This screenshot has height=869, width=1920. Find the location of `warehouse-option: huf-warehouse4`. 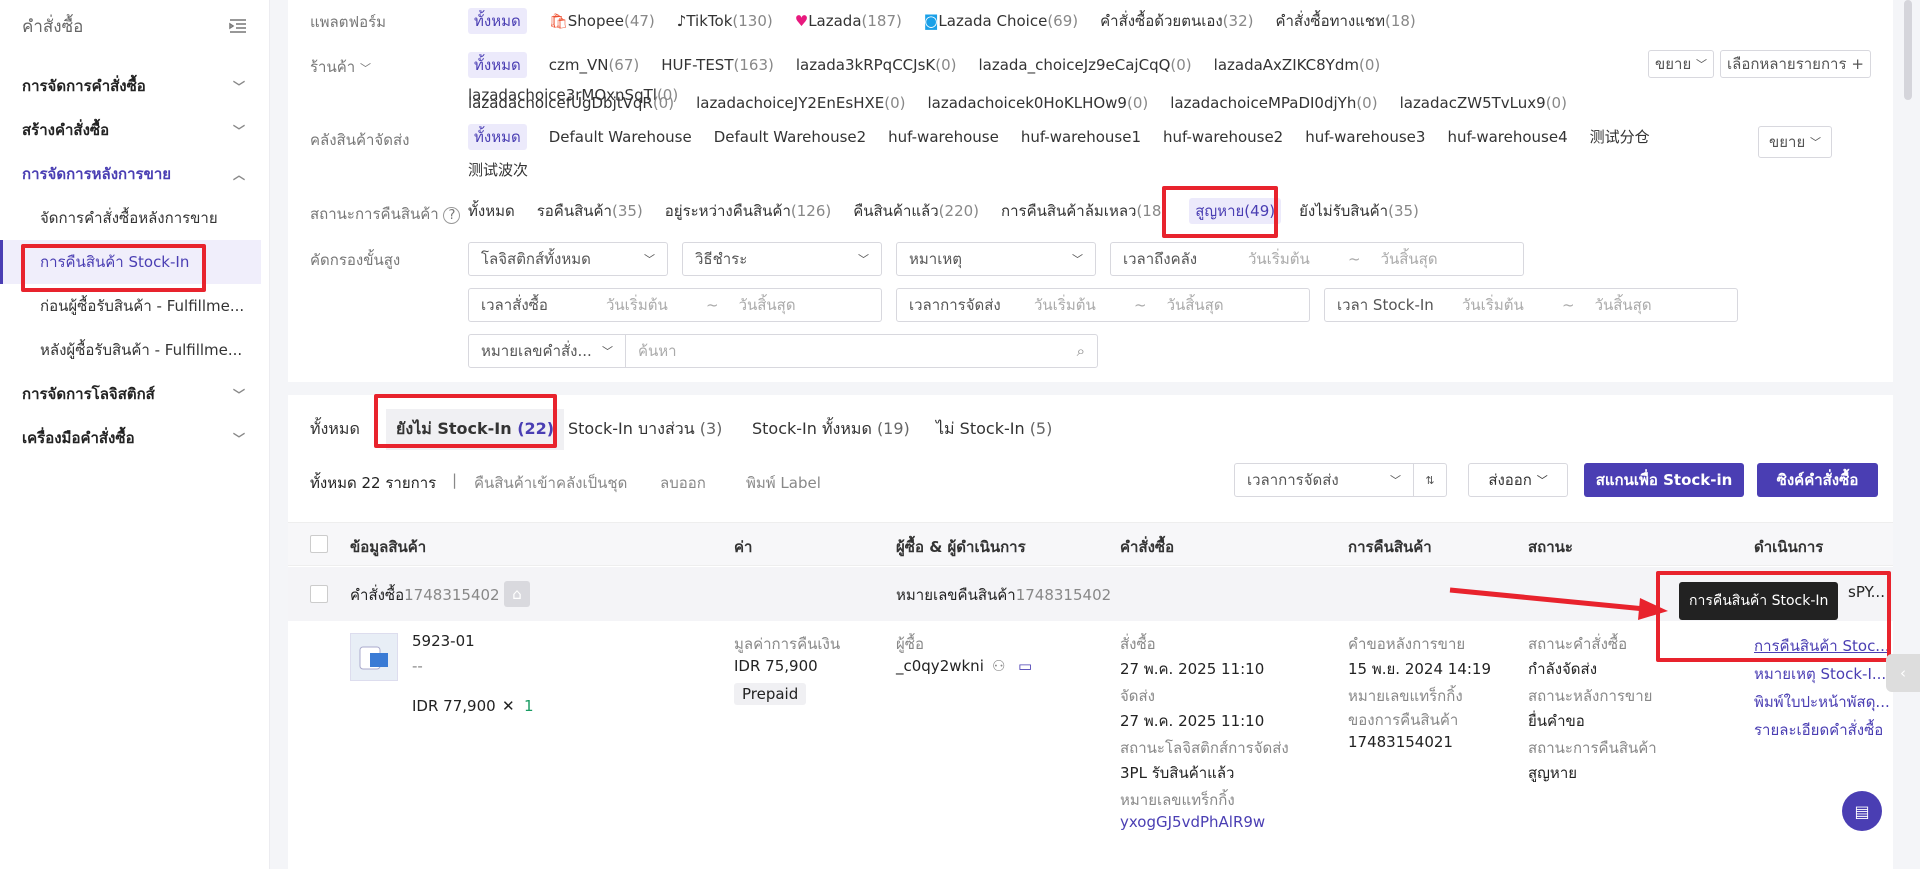

warehouse-option: huf-warehouse4 is located at coordinates (1507, 137).